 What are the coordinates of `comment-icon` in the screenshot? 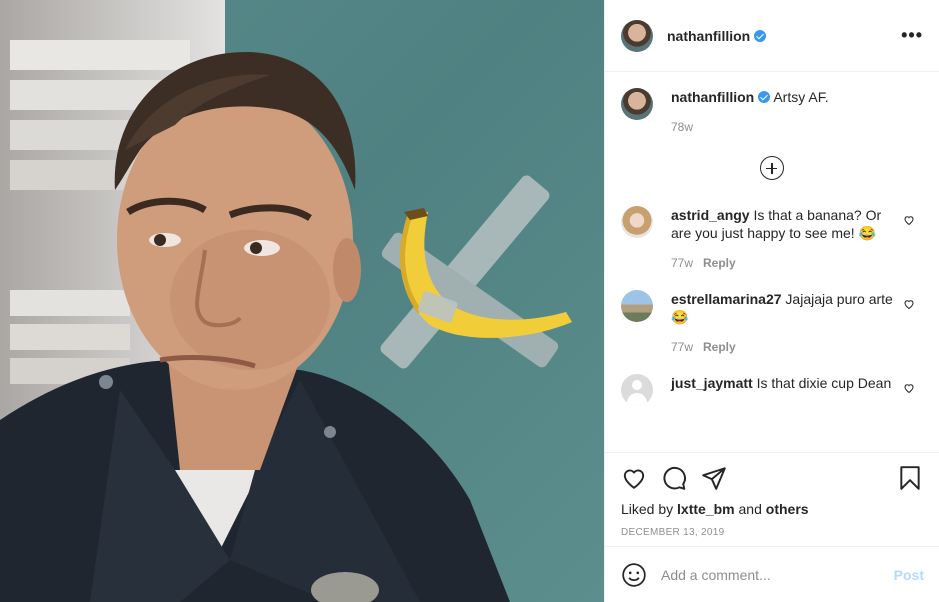 It's located at (674, 478).